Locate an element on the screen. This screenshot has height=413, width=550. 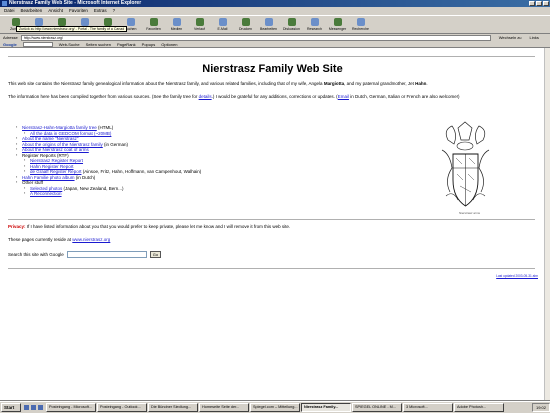
toolbar-button: Research is located at coordinates (314, 25).